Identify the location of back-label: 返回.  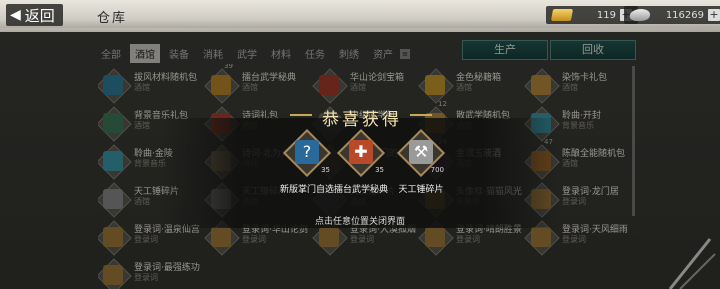
(39, 15).